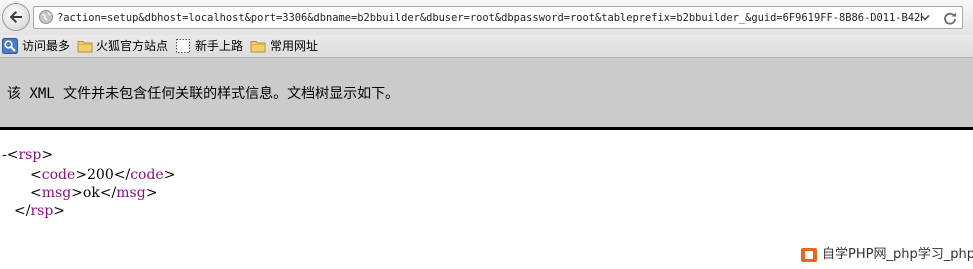  Describe the element at coordinates (809, 255) in the screenshot. I see `php-logo-icon` at that location.